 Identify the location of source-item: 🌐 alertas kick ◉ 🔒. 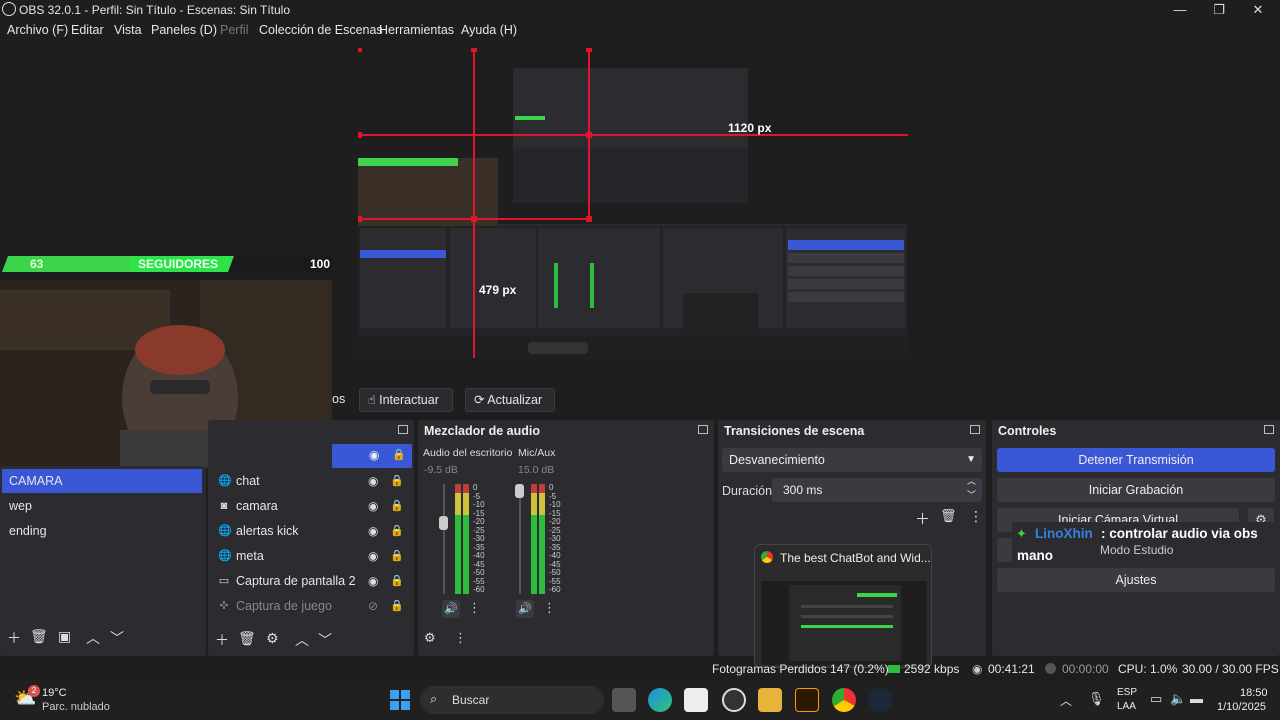
(310, 531).